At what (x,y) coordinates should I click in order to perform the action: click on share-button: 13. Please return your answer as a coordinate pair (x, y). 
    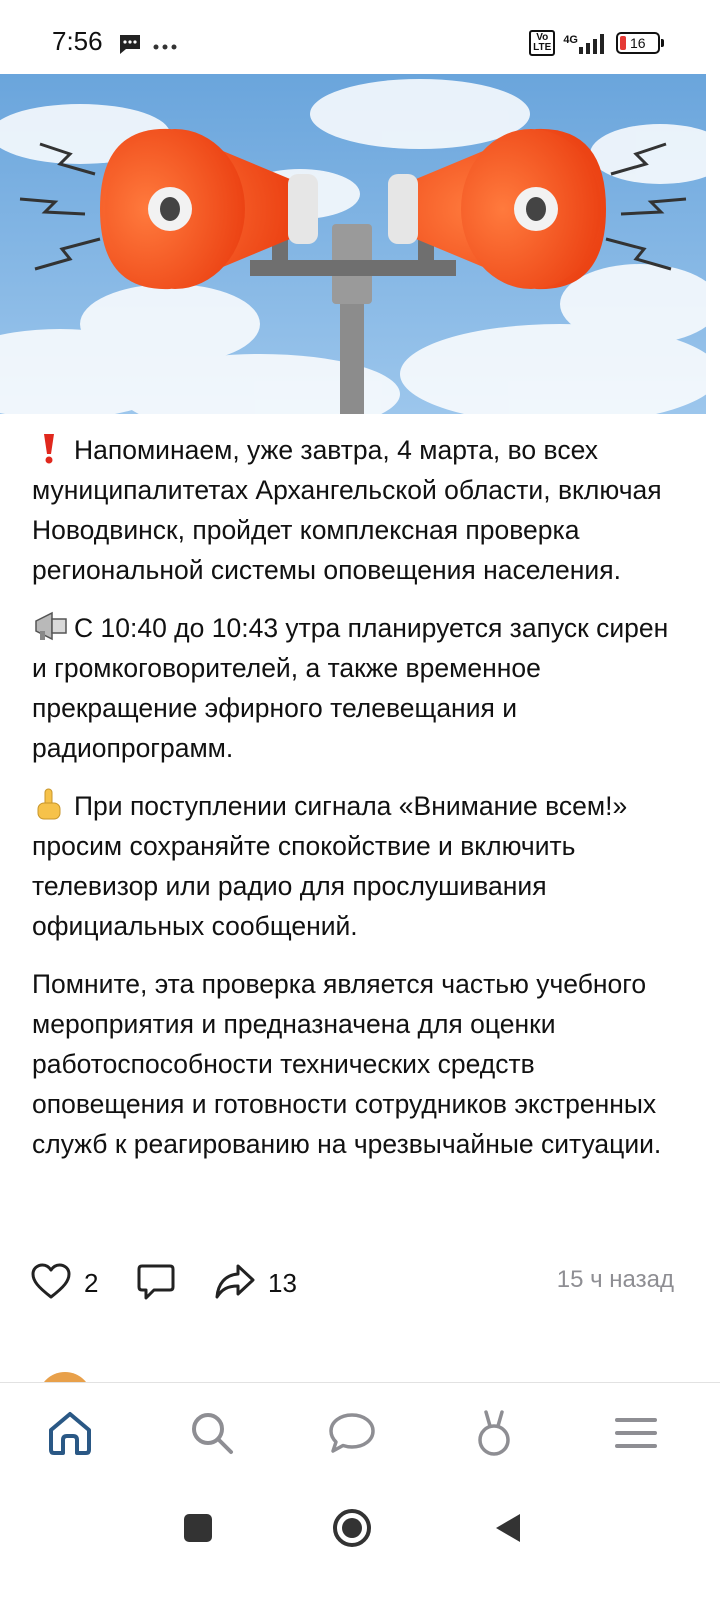
    Looking at the image, I should click on (255, 1283).